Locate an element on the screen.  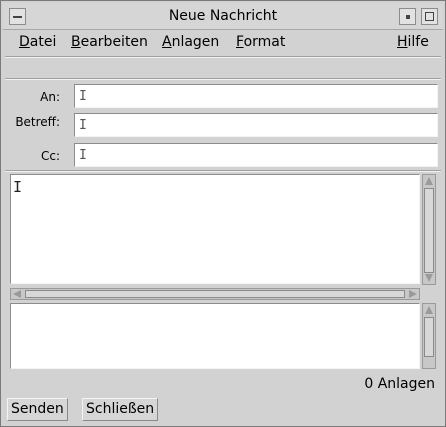
to-field: I is located at coordinates (256, 96).